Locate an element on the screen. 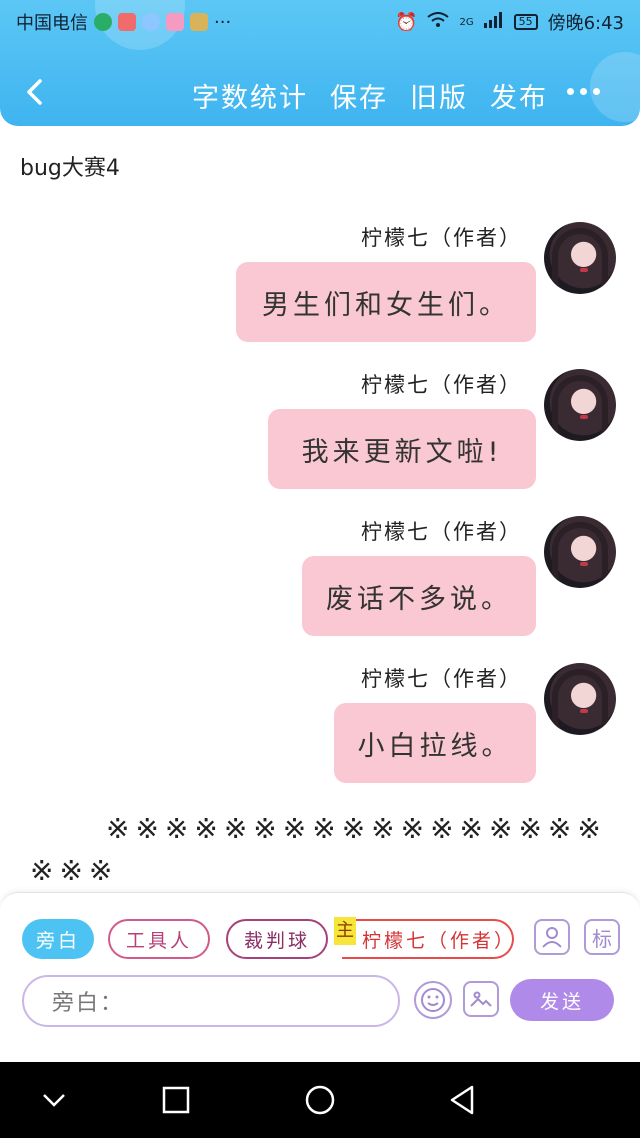 Image resolution: width=640 pixels, height=1138 pixels. battery-icon: 55 is located at coordinates (525, 22).